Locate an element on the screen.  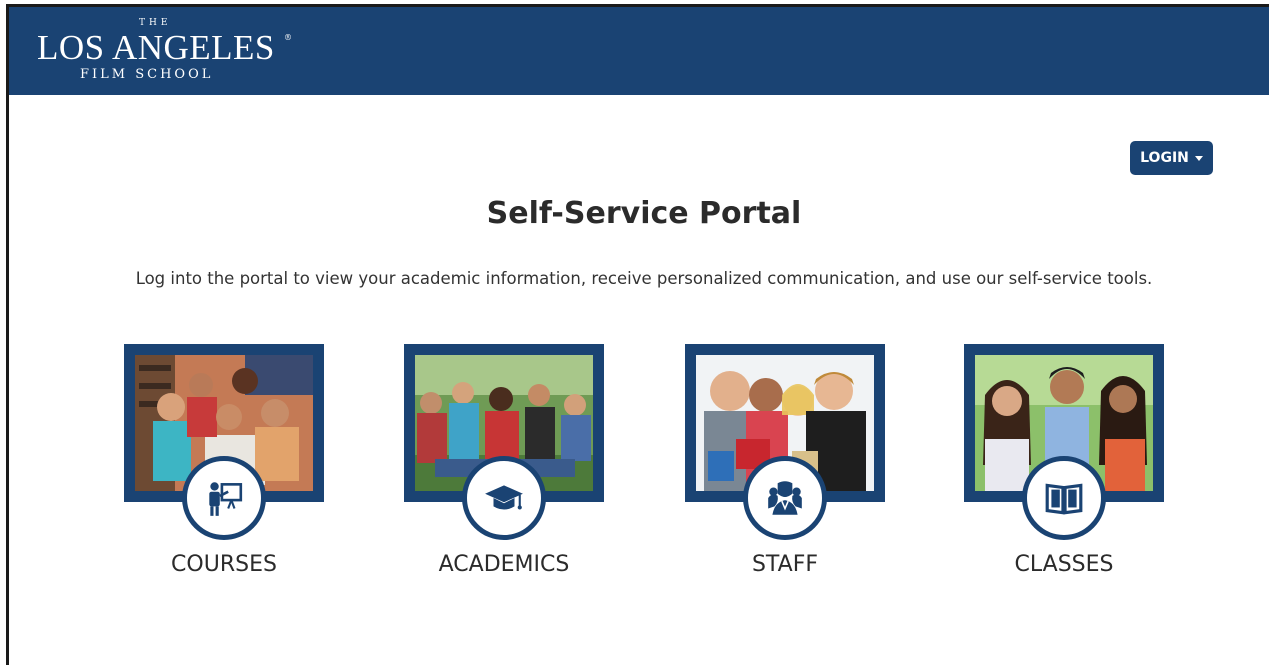
tile-academics-label: ACADEMICS is located at coordinates (504, 564).